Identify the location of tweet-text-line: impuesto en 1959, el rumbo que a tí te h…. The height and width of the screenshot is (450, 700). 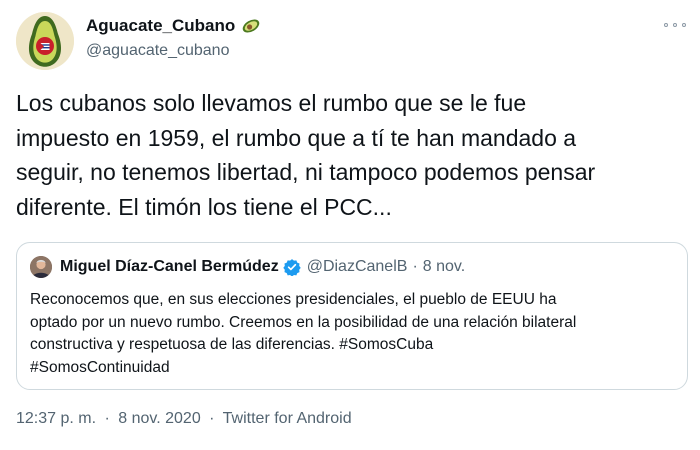
(296, 137).